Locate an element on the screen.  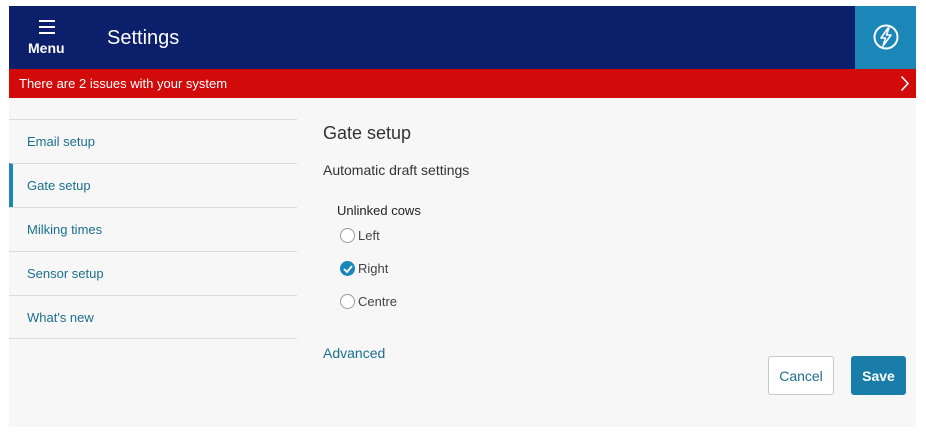
subsection-title: Automatic draft settings is located at coordinates (396, 170).